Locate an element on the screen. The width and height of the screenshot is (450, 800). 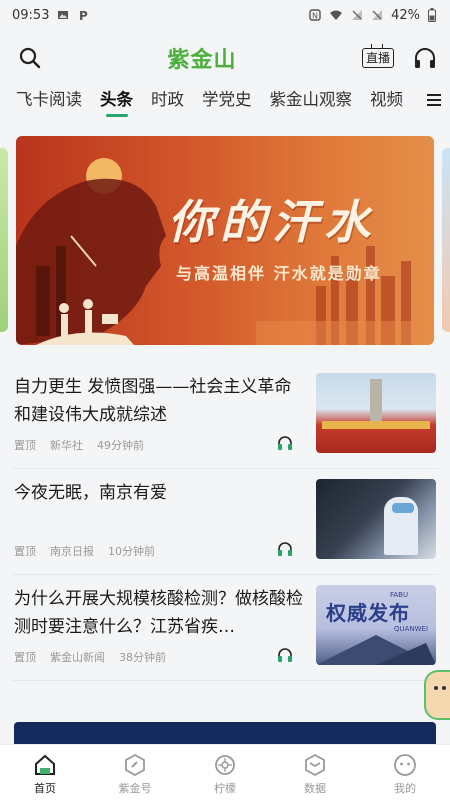
nfc-icon: N is located at coordinates (315, 15).